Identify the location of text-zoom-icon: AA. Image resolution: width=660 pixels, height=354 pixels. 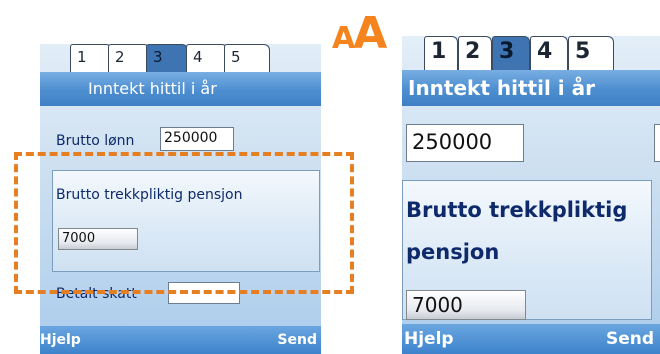
(359, 33).